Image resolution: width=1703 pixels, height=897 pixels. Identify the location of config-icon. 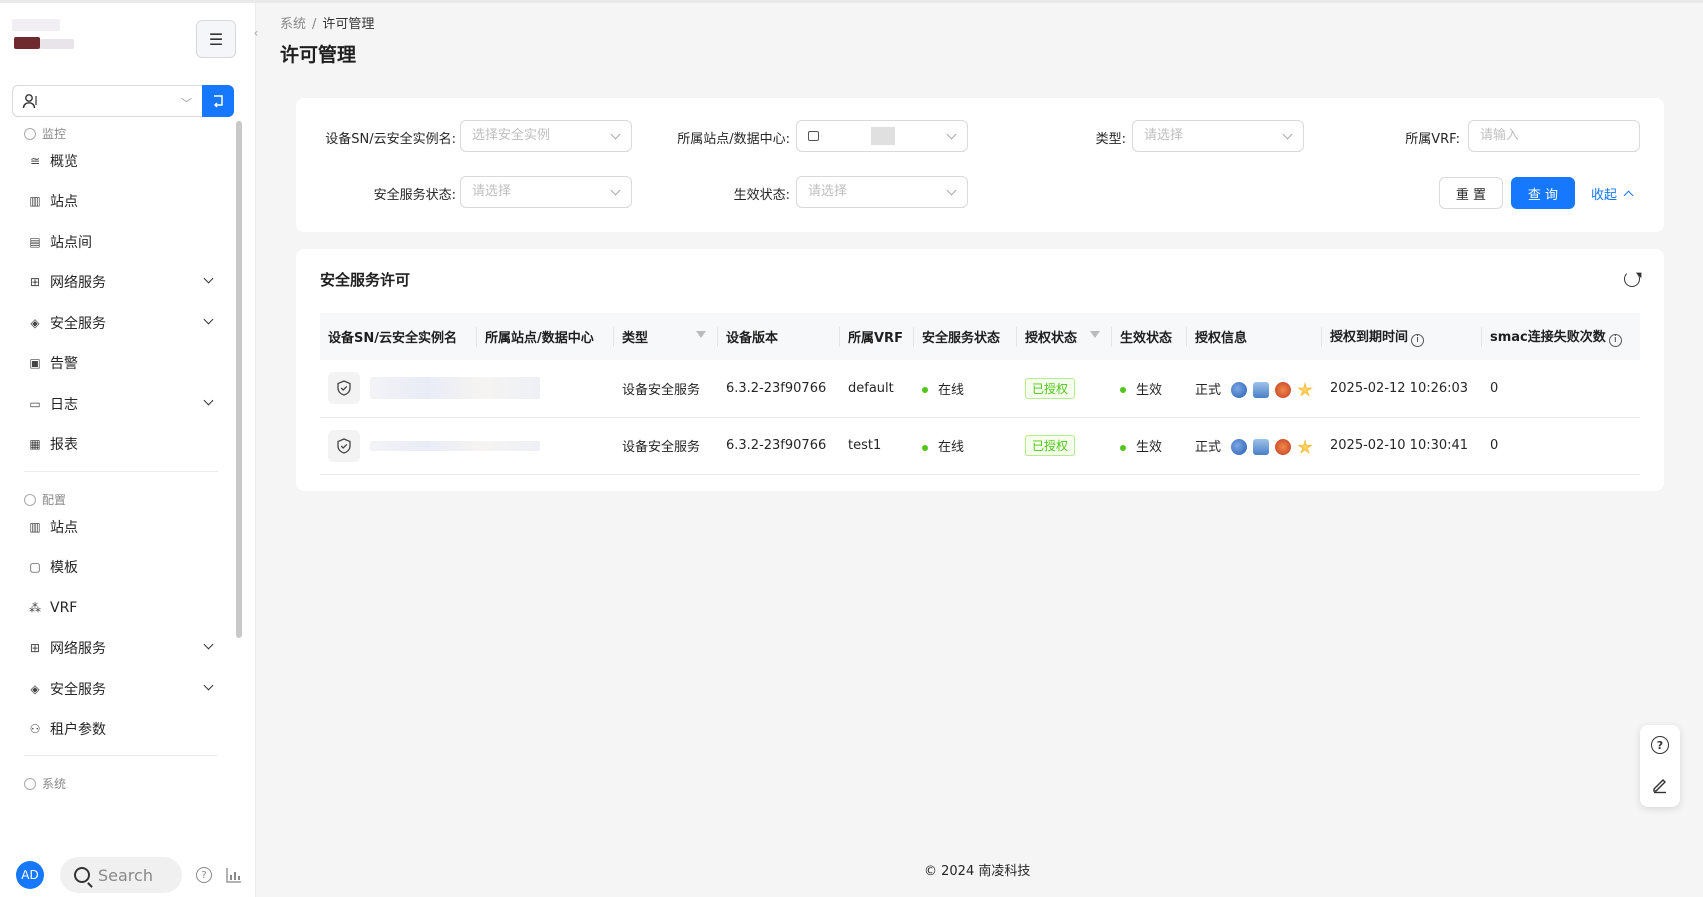
(30, 499).